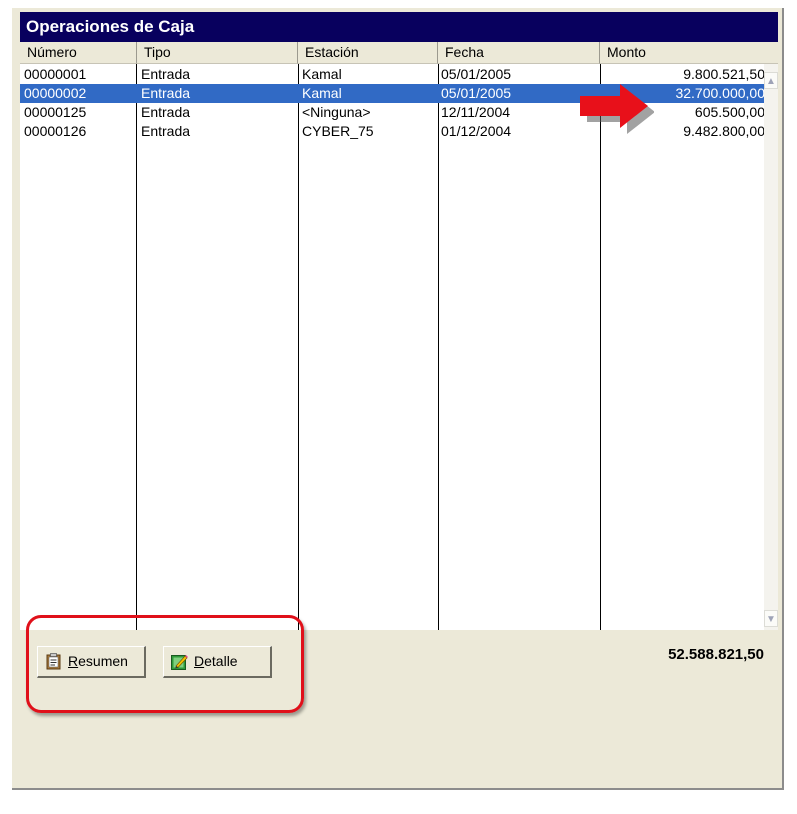  Describe the element at coordinates (716, 654) in the screenshot. I see `total-amount: 52.588.821,50` at that location.